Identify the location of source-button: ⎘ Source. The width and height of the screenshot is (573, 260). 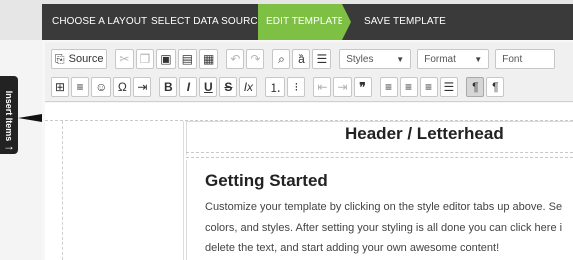
(79, 59).